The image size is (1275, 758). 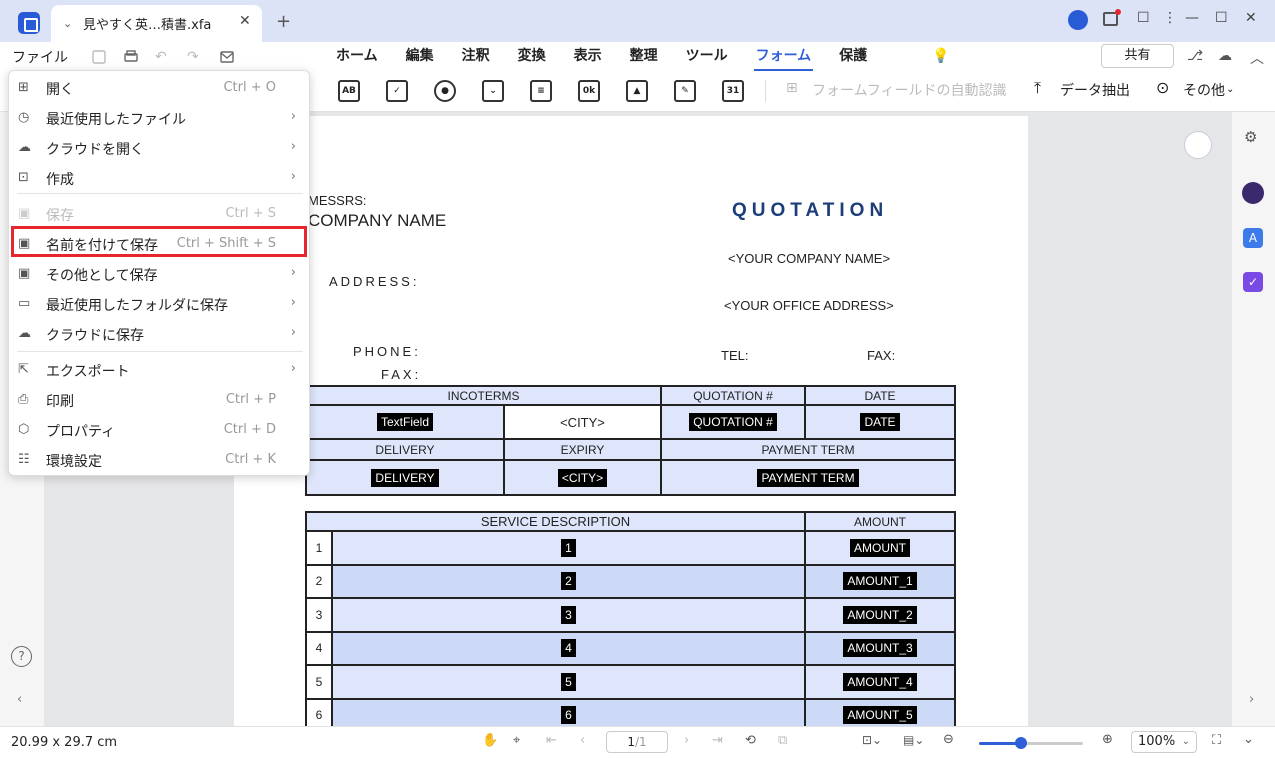 What do you see at coordinates (397, 91) in the screenshot?
I see `checkbox-icon: ✓` at bounding box center [397, 91].